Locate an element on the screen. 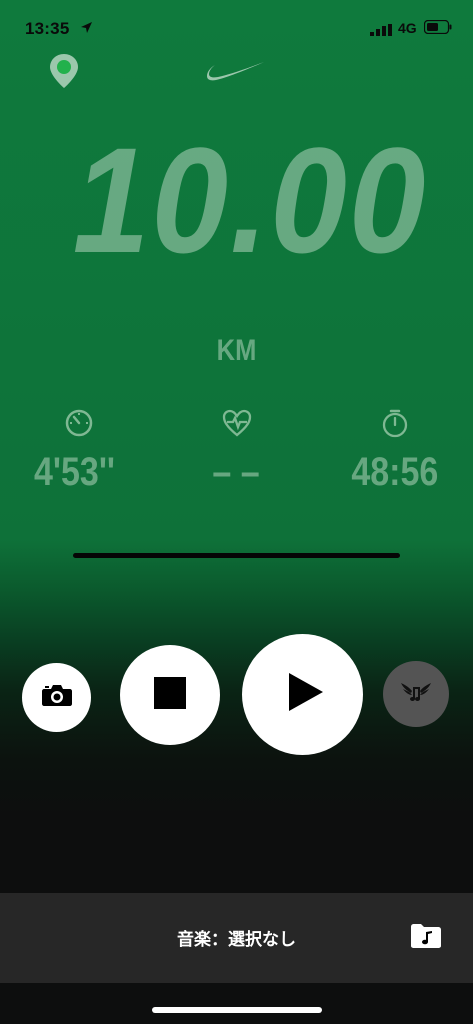 Image resolution: width=473 pixels, height=1024 pixels. music-bar: 音楽：選択なし is located at coordinates (236, 938).